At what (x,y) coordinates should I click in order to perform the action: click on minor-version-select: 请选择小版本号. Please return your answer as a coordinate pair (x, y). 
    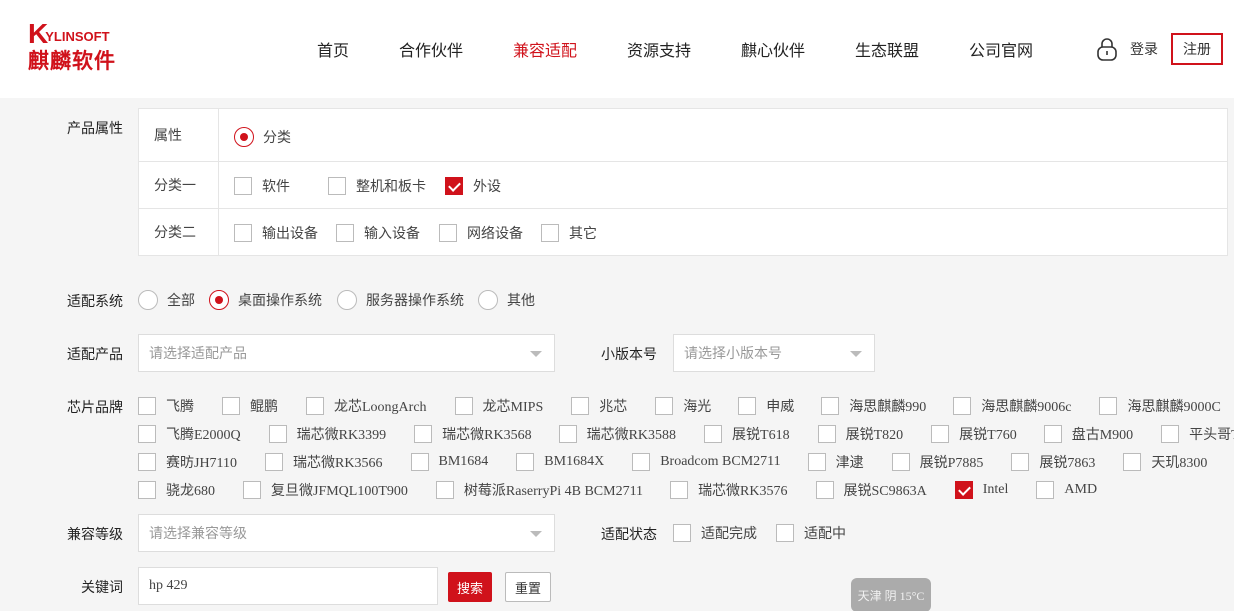
    Looking at the image, I should click on (774, 353).